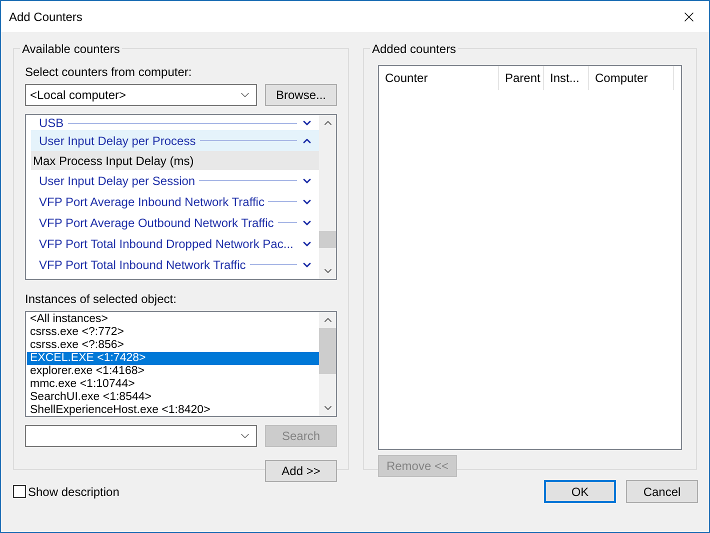 The height and width of the screenshot is (533, 710). I want to click on counter-object-row: User Input Delay per Session, so click(175, 180).